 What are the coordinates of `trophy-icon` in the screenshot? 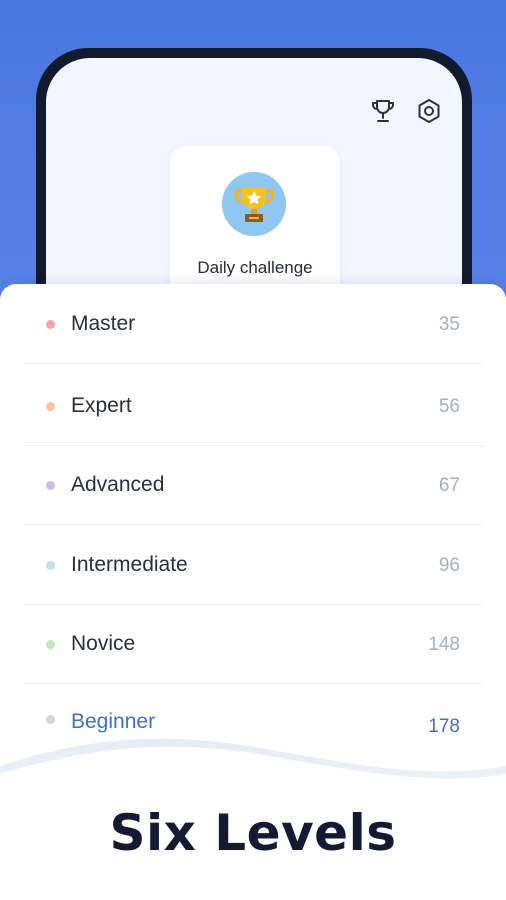 It's located at (383, 111).